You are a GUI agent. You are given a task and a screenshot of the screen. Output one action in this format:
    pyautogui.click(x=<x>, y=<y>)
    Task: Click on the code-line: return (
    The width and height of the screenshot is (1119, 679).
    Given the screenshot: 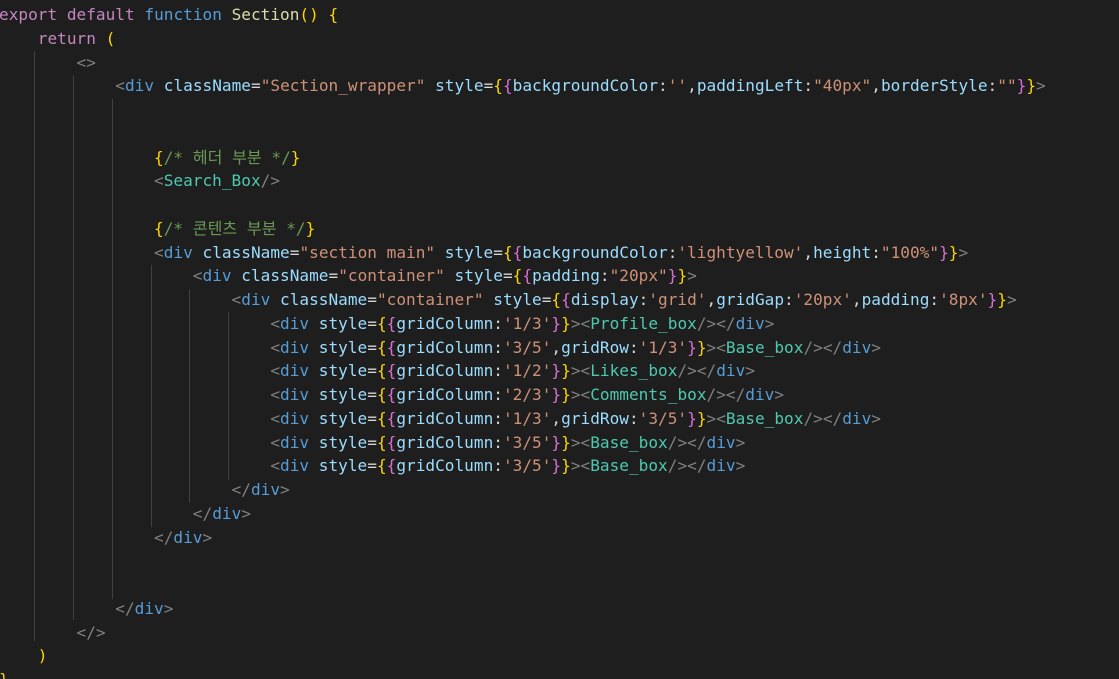 What is the action you would take?
    pyautogui.click(x=523, y=39)
    